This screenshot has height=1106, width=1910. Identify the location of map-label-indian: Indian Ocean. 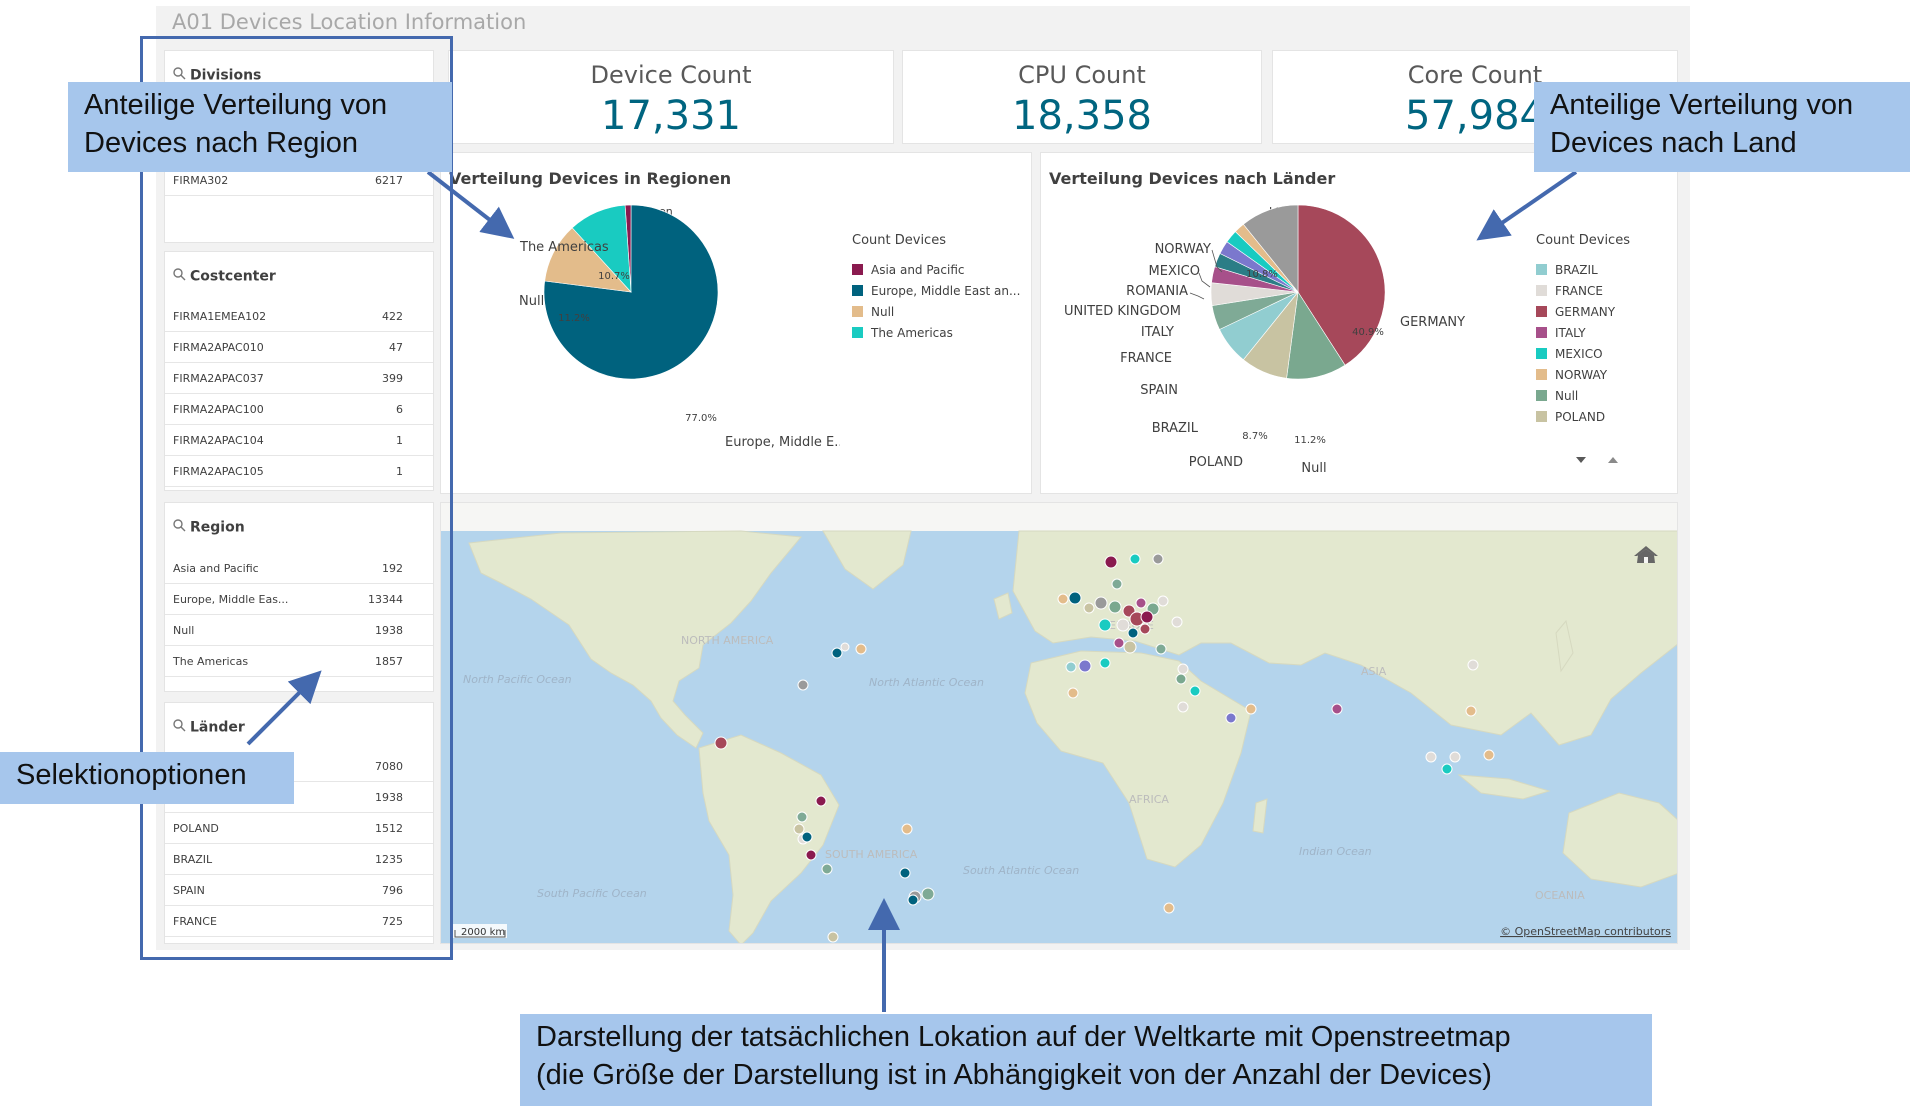
(1335, 851).